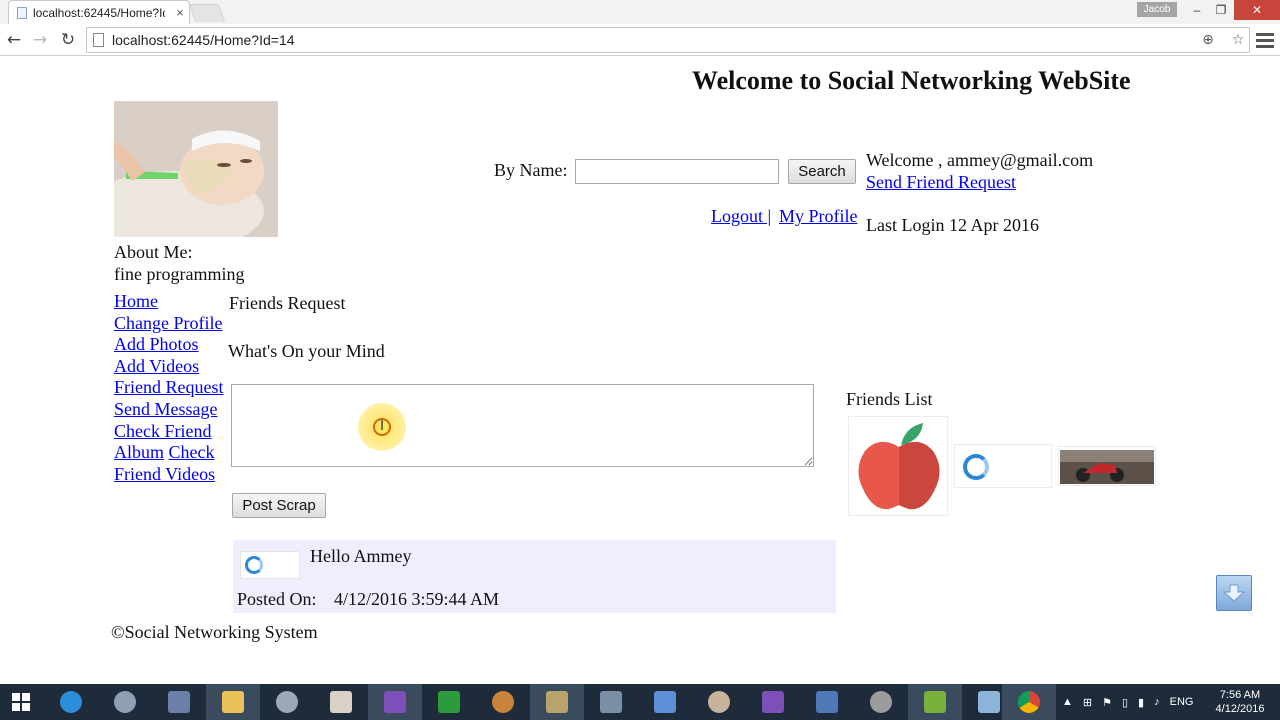  What do you see at coordinates (822, 171) in the screenshot?
I see `search-button: Search` at bounding box center [822, 171].